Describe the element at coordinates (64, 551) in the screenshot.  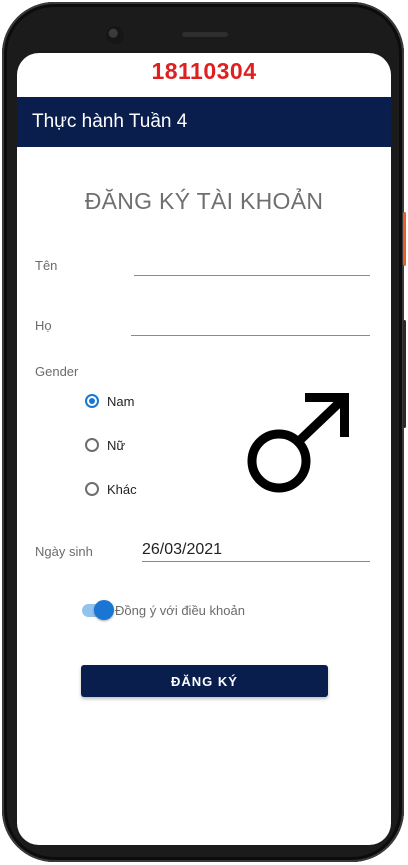
I see `dob-label: Ngày sinh` at that location.